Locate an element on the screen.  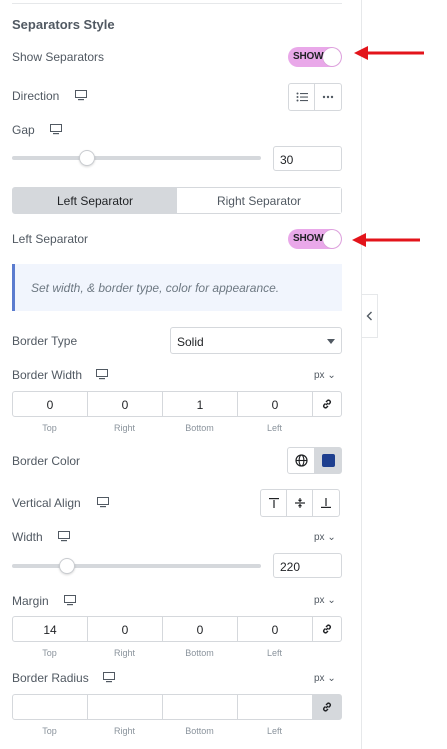
border-radius-bottom is located at coordinates (200, 707).